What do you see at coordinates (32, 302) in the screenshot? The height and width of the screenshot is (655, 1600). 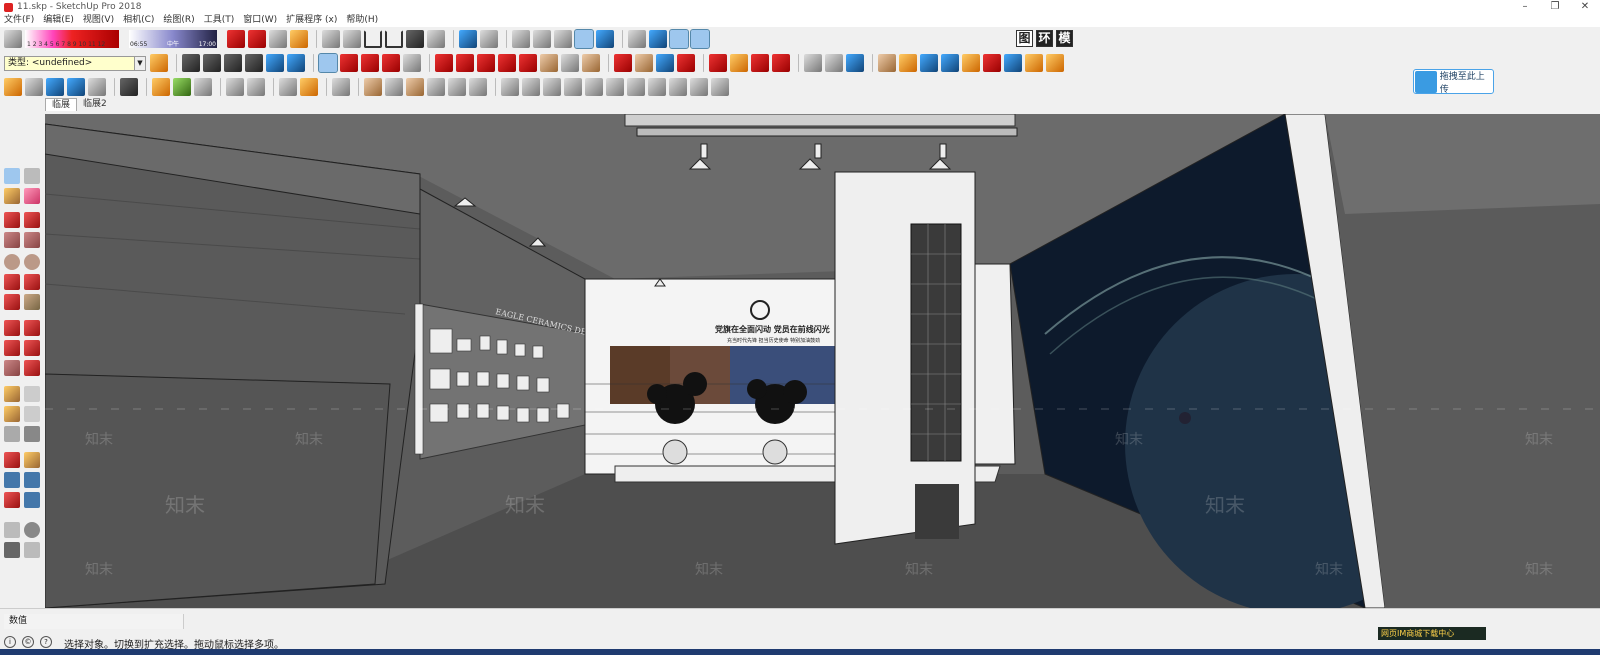 I see `pie-icon` at bounding box center [32, 302].